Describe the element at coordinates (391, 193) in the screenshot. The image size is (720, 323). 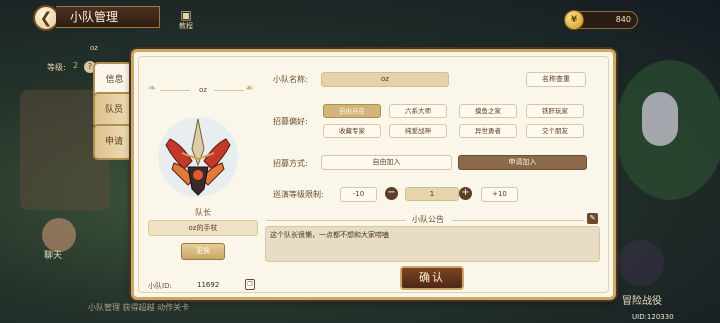
I see `level-decrease-button: −` at that location.